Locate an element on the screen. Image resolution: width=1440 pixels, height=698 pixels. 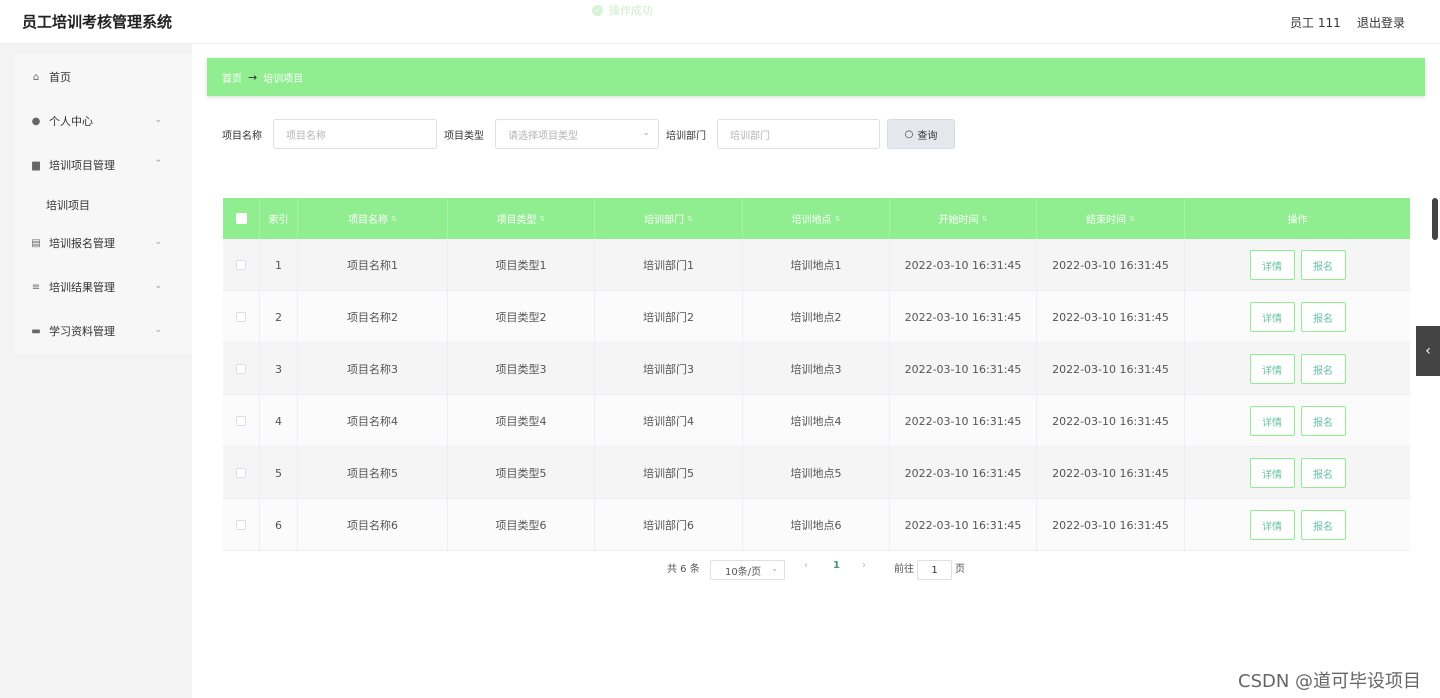
sidebar-item-label: 个人中心 is located at coordinates (71, 121).